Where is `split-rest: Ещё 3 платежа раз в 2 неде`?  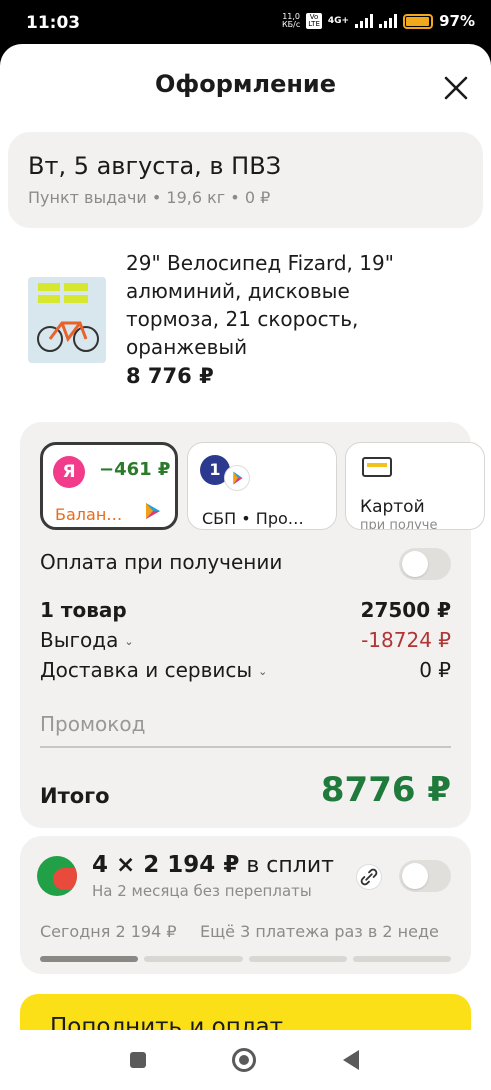
split-rest: Ещё 3 платежа раз в 2 неде is located at coordinates (319, 931).